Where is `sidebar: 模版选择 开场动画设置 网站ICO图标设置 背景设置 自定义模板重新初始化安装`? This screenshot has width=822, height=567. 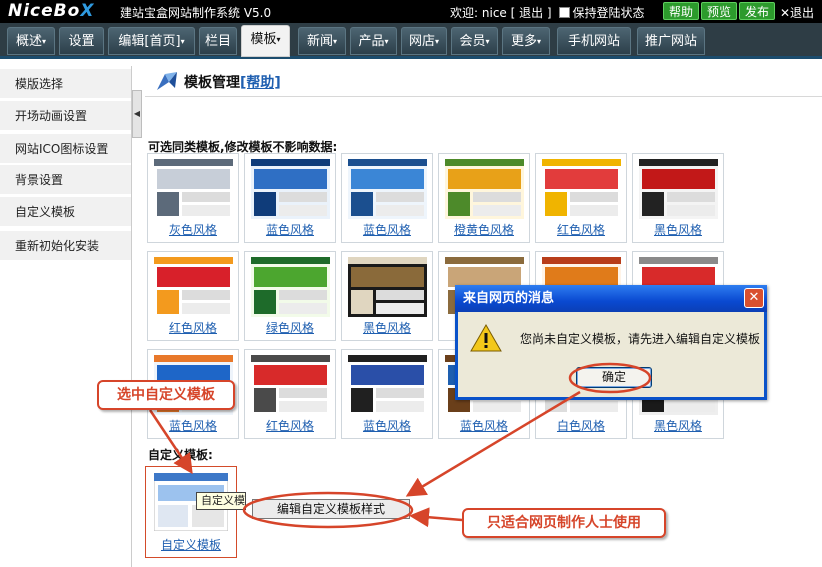
sidebar: 模版选择 开场动画设置 网站ICO图标设置 背景设置 自定义模板重新初始化安装 is located at coordinates (66, 316).